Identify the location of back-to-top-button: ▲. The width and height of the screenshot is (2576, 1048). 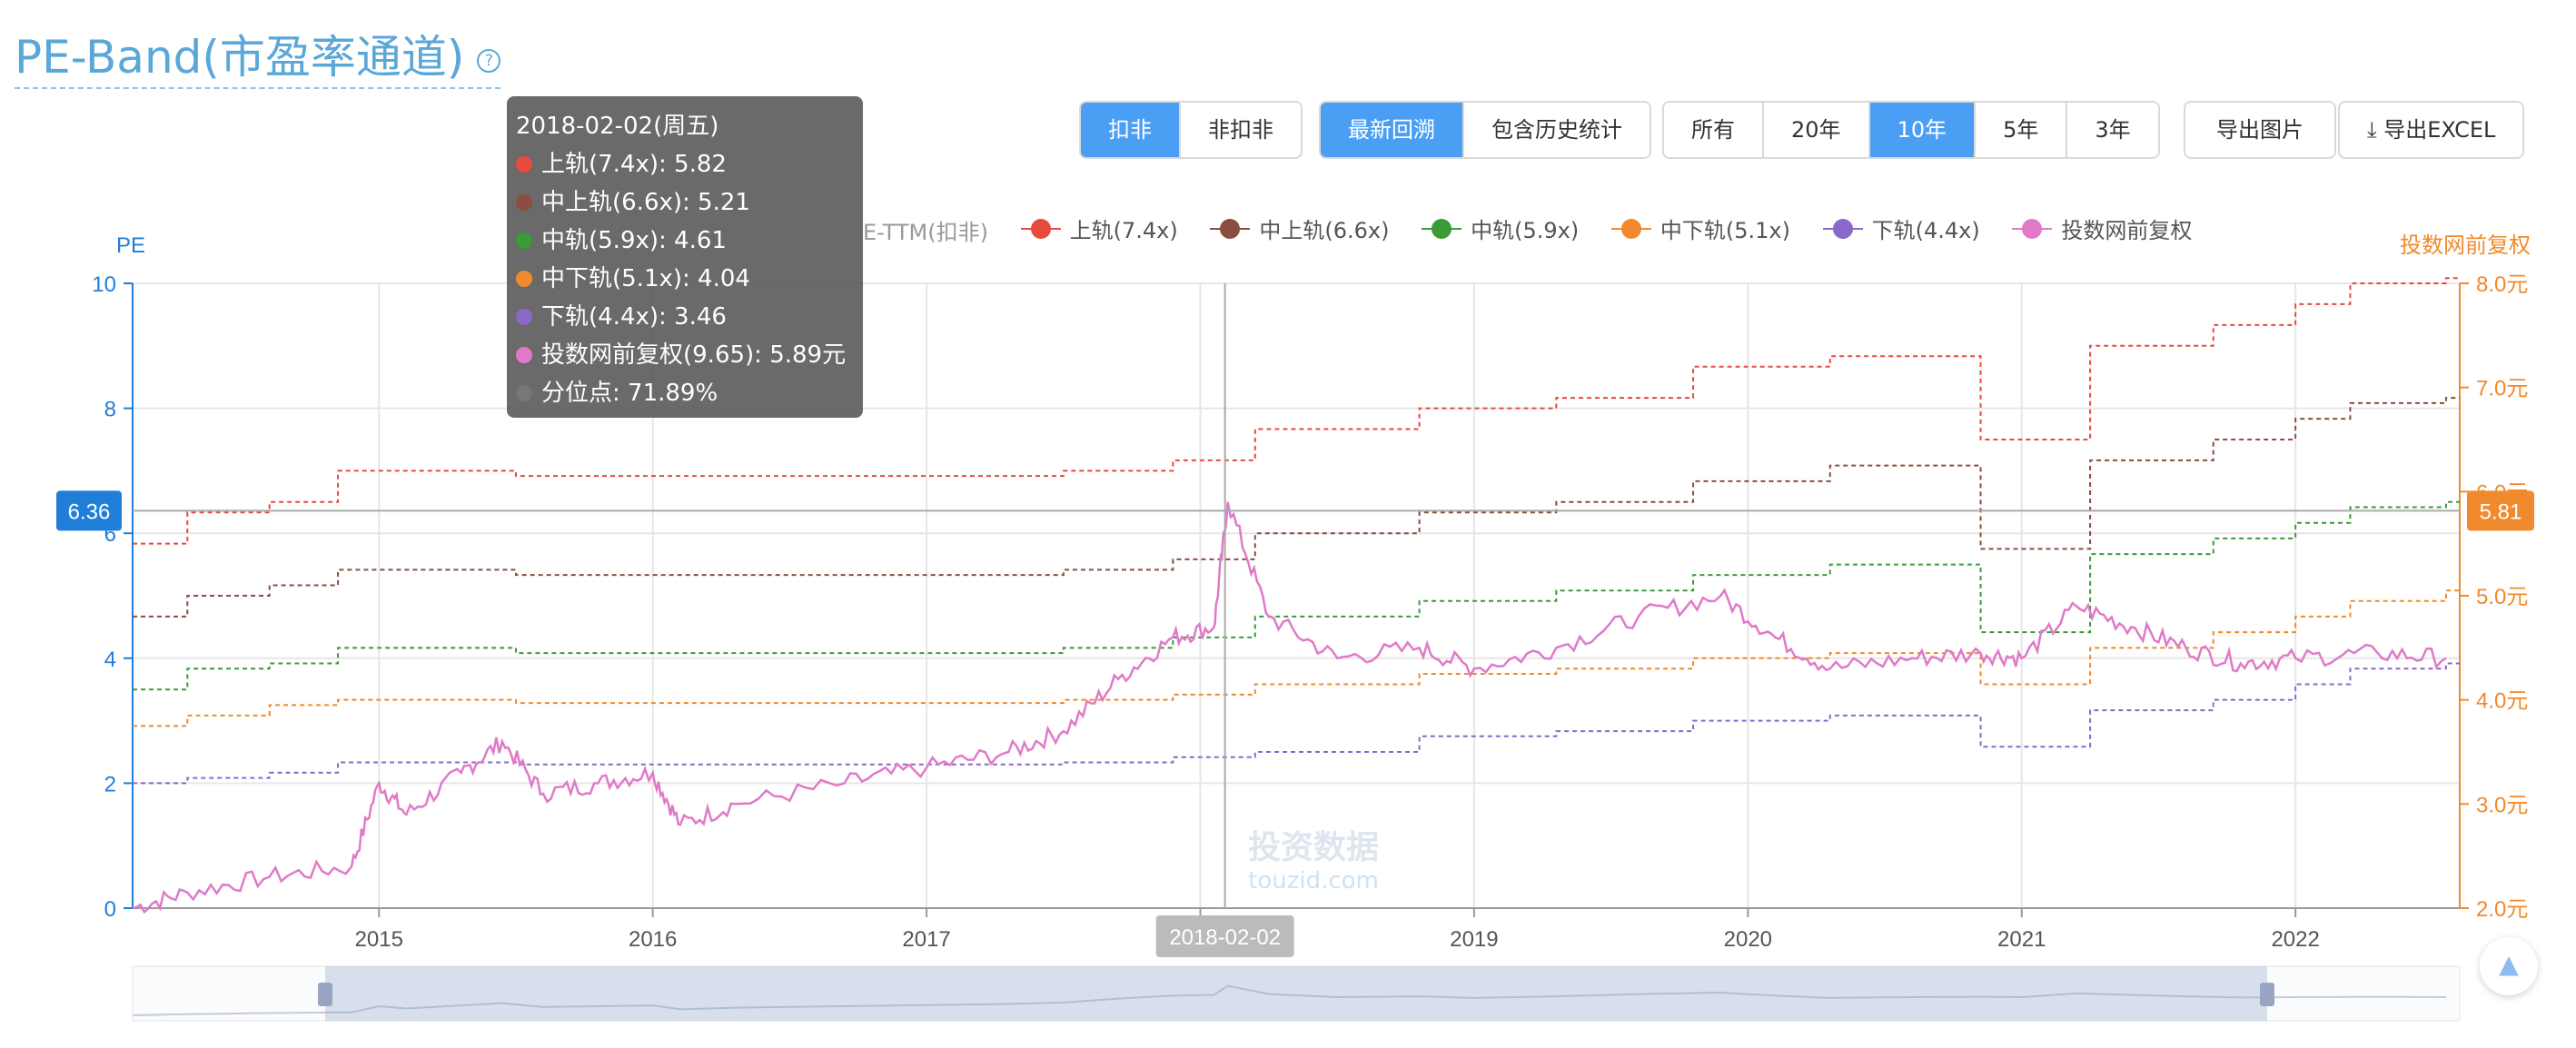
(2509, 966).